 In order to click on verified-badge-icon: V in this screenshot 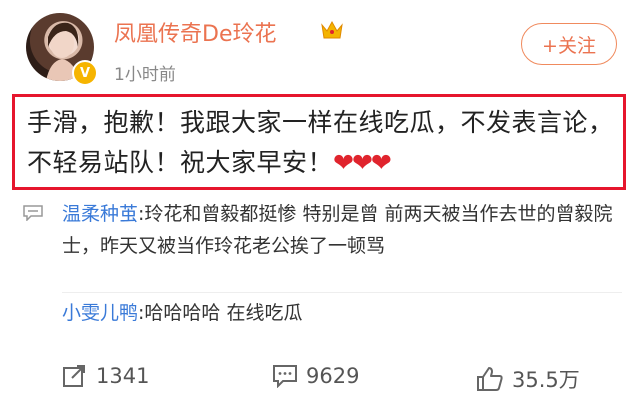, I will do `click(85, 73)`.